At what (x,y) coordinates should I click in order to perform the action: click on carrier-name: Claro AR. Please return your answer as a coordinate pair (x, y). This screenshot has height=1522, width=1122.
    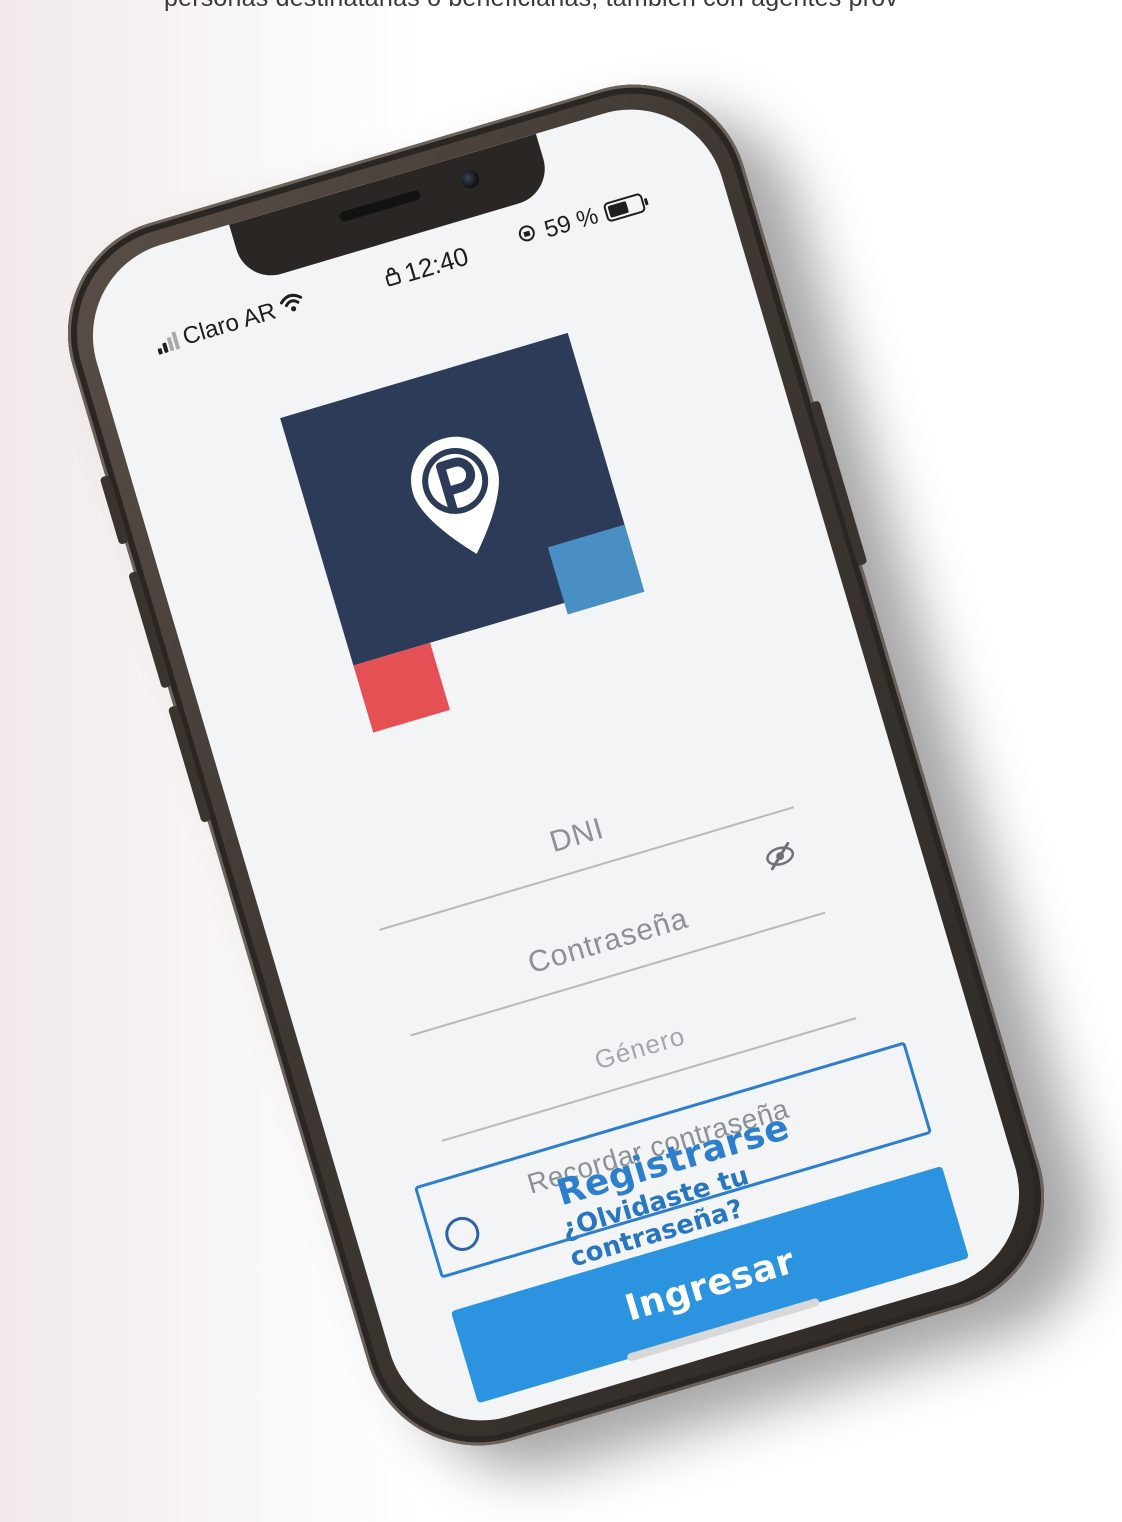
    Looking at the image, I should click on (229, 324).